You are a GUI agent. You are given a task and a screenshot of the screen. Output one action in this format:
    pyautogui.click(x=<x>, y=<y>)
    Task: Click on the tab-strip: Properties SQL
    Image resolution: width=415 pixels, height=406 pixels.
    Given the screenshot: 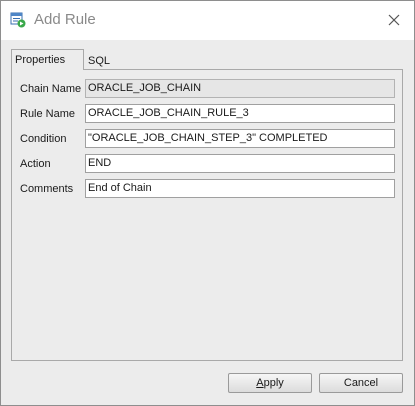 What is the action you would take?
    pyautogui.click(x=206, y=59)
    